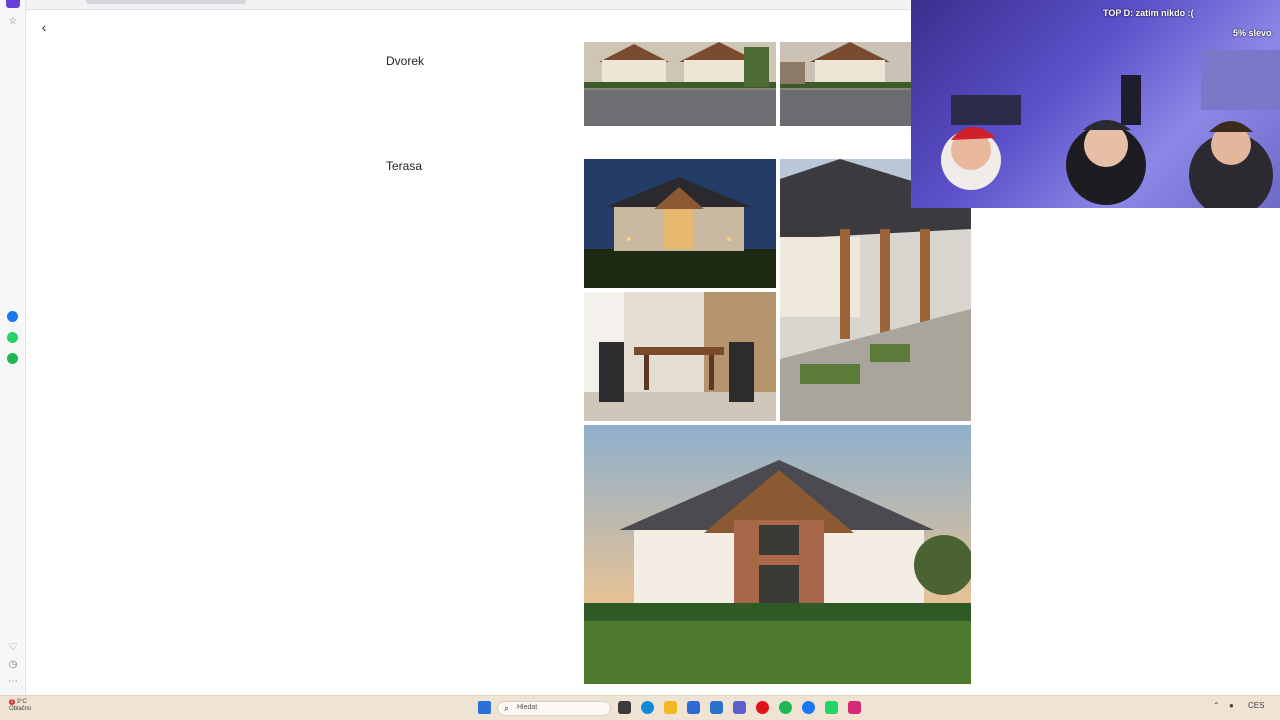 The height and width of the screenshot is (720, 1280). What do you see at coordinates (1252, 33) in the screenshot?
I see `overlay-discount-text: 5% slevo` at bounding box center [1252, 33].